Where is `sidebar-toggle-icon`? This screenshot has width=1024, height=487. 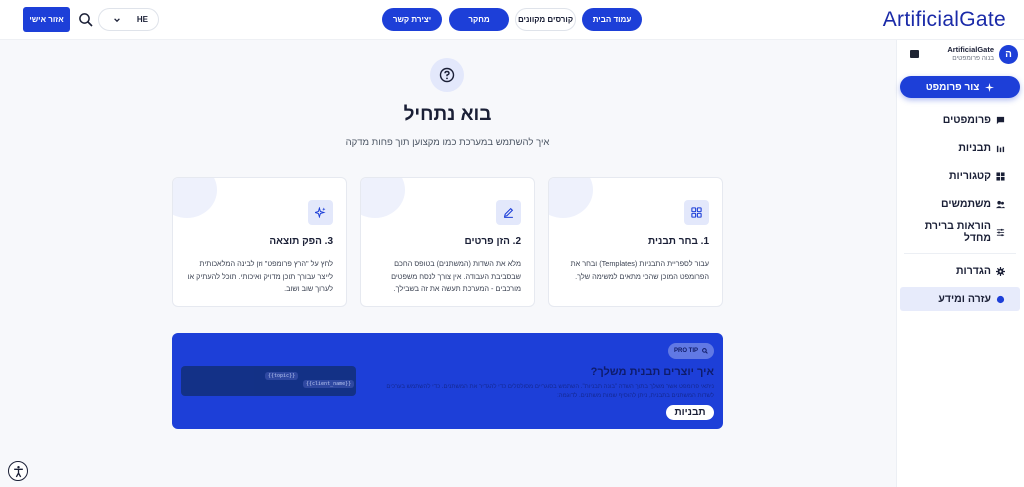
sidebar-toggle-icon is located at coordinates (914, 54).